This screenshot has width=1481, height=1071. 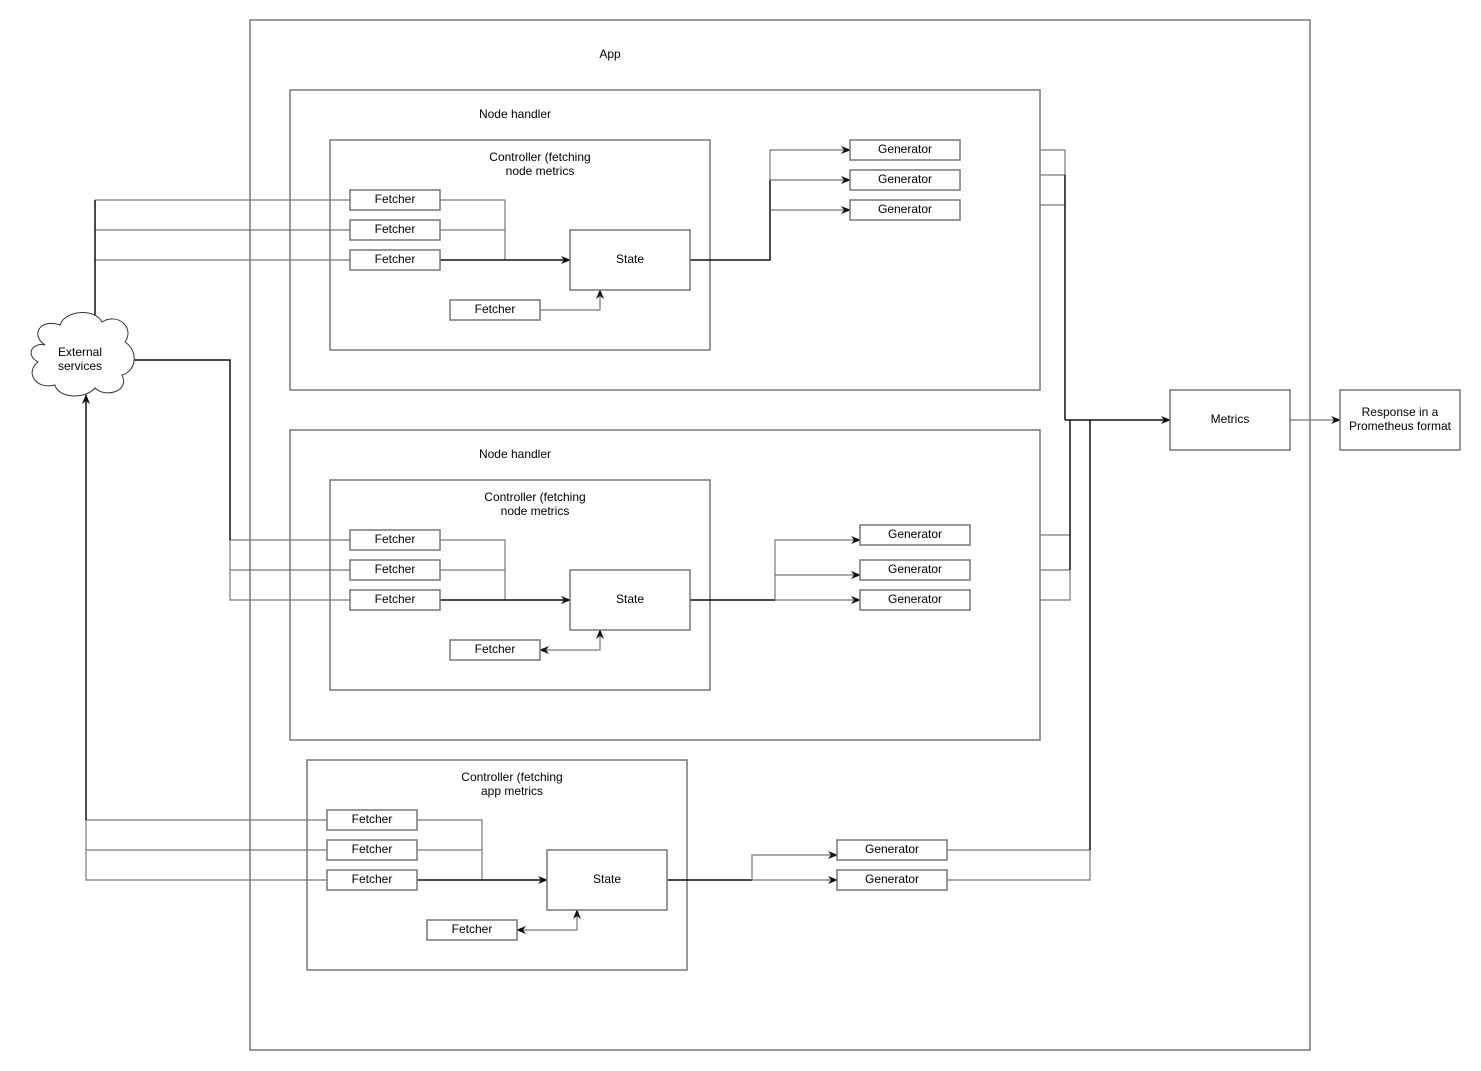 I want to click on app-title: App, so click(x=610, y=54).